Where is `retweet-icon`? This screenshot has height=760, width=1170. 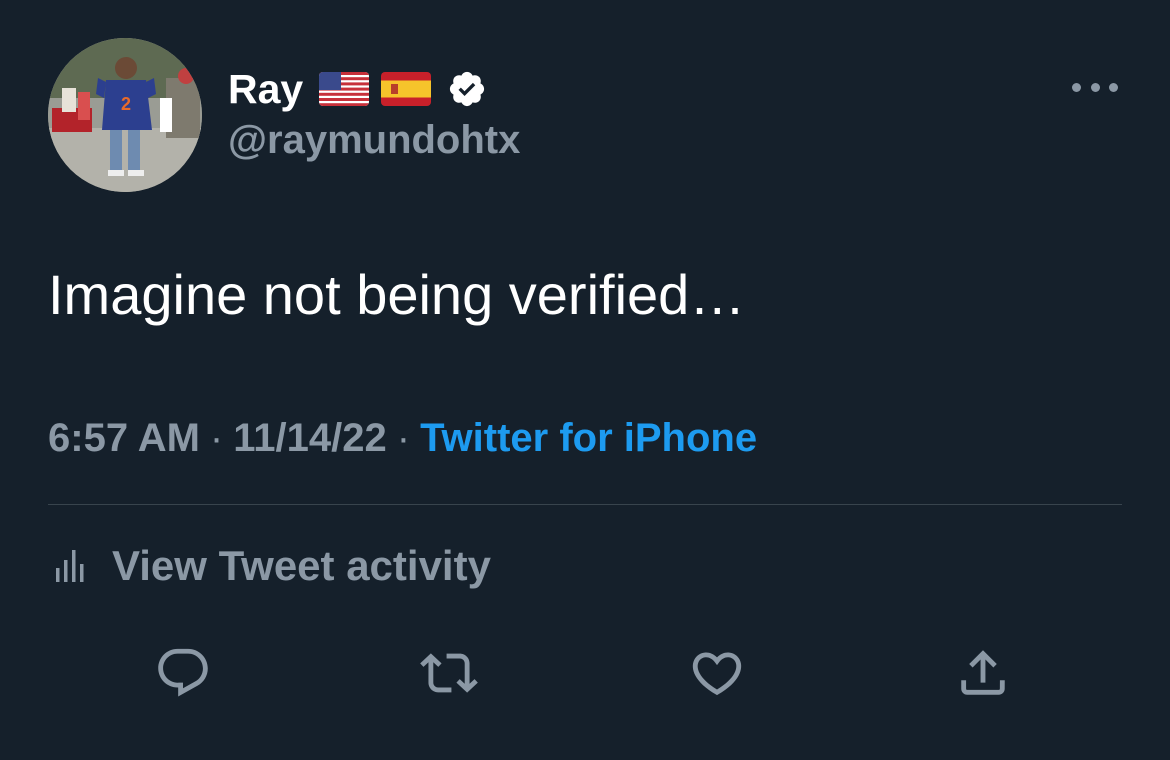
retweet-icon is located at coordinates (449, 673).